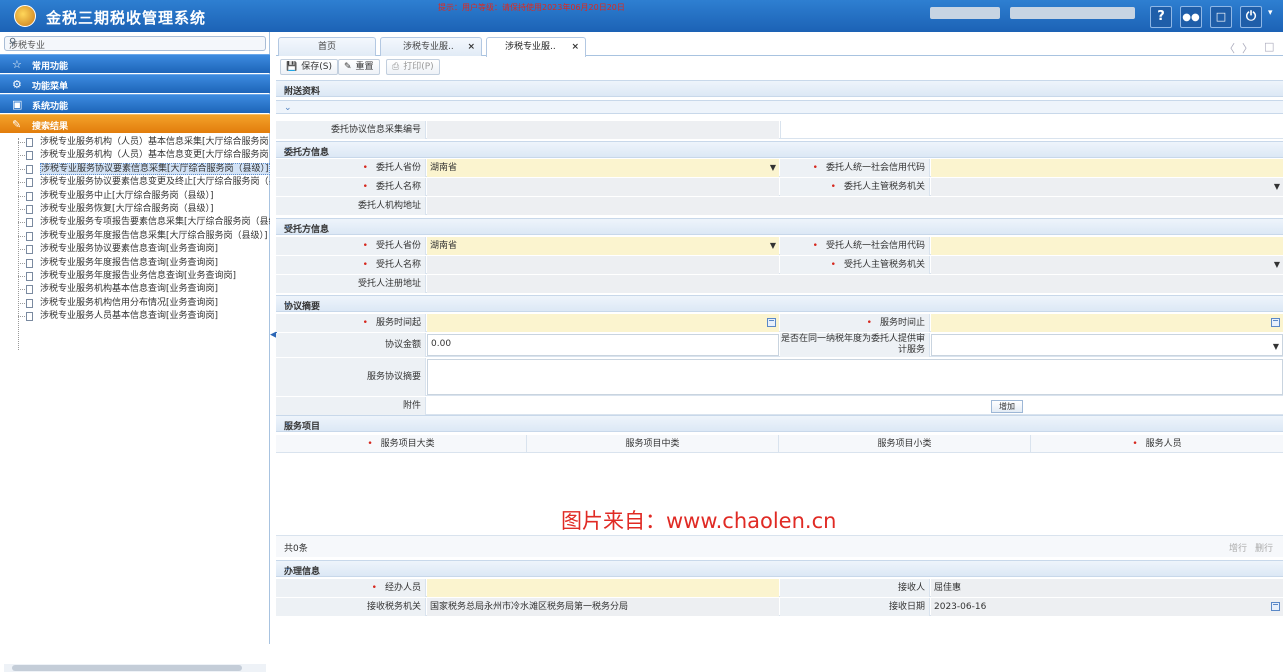 Image resolution: width=1283 pixels, height=672 pixels. I want to click on tree-item: 涉税专业服务年度报告信息采集[大厅综合服务岗（县级）], so click(144, 236).